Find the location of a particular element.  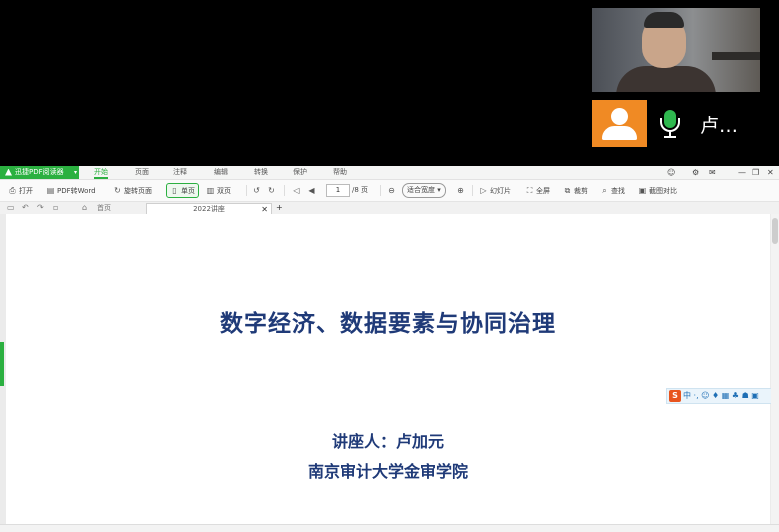

tab-home: 首页 is located at coordinates (104, 208).